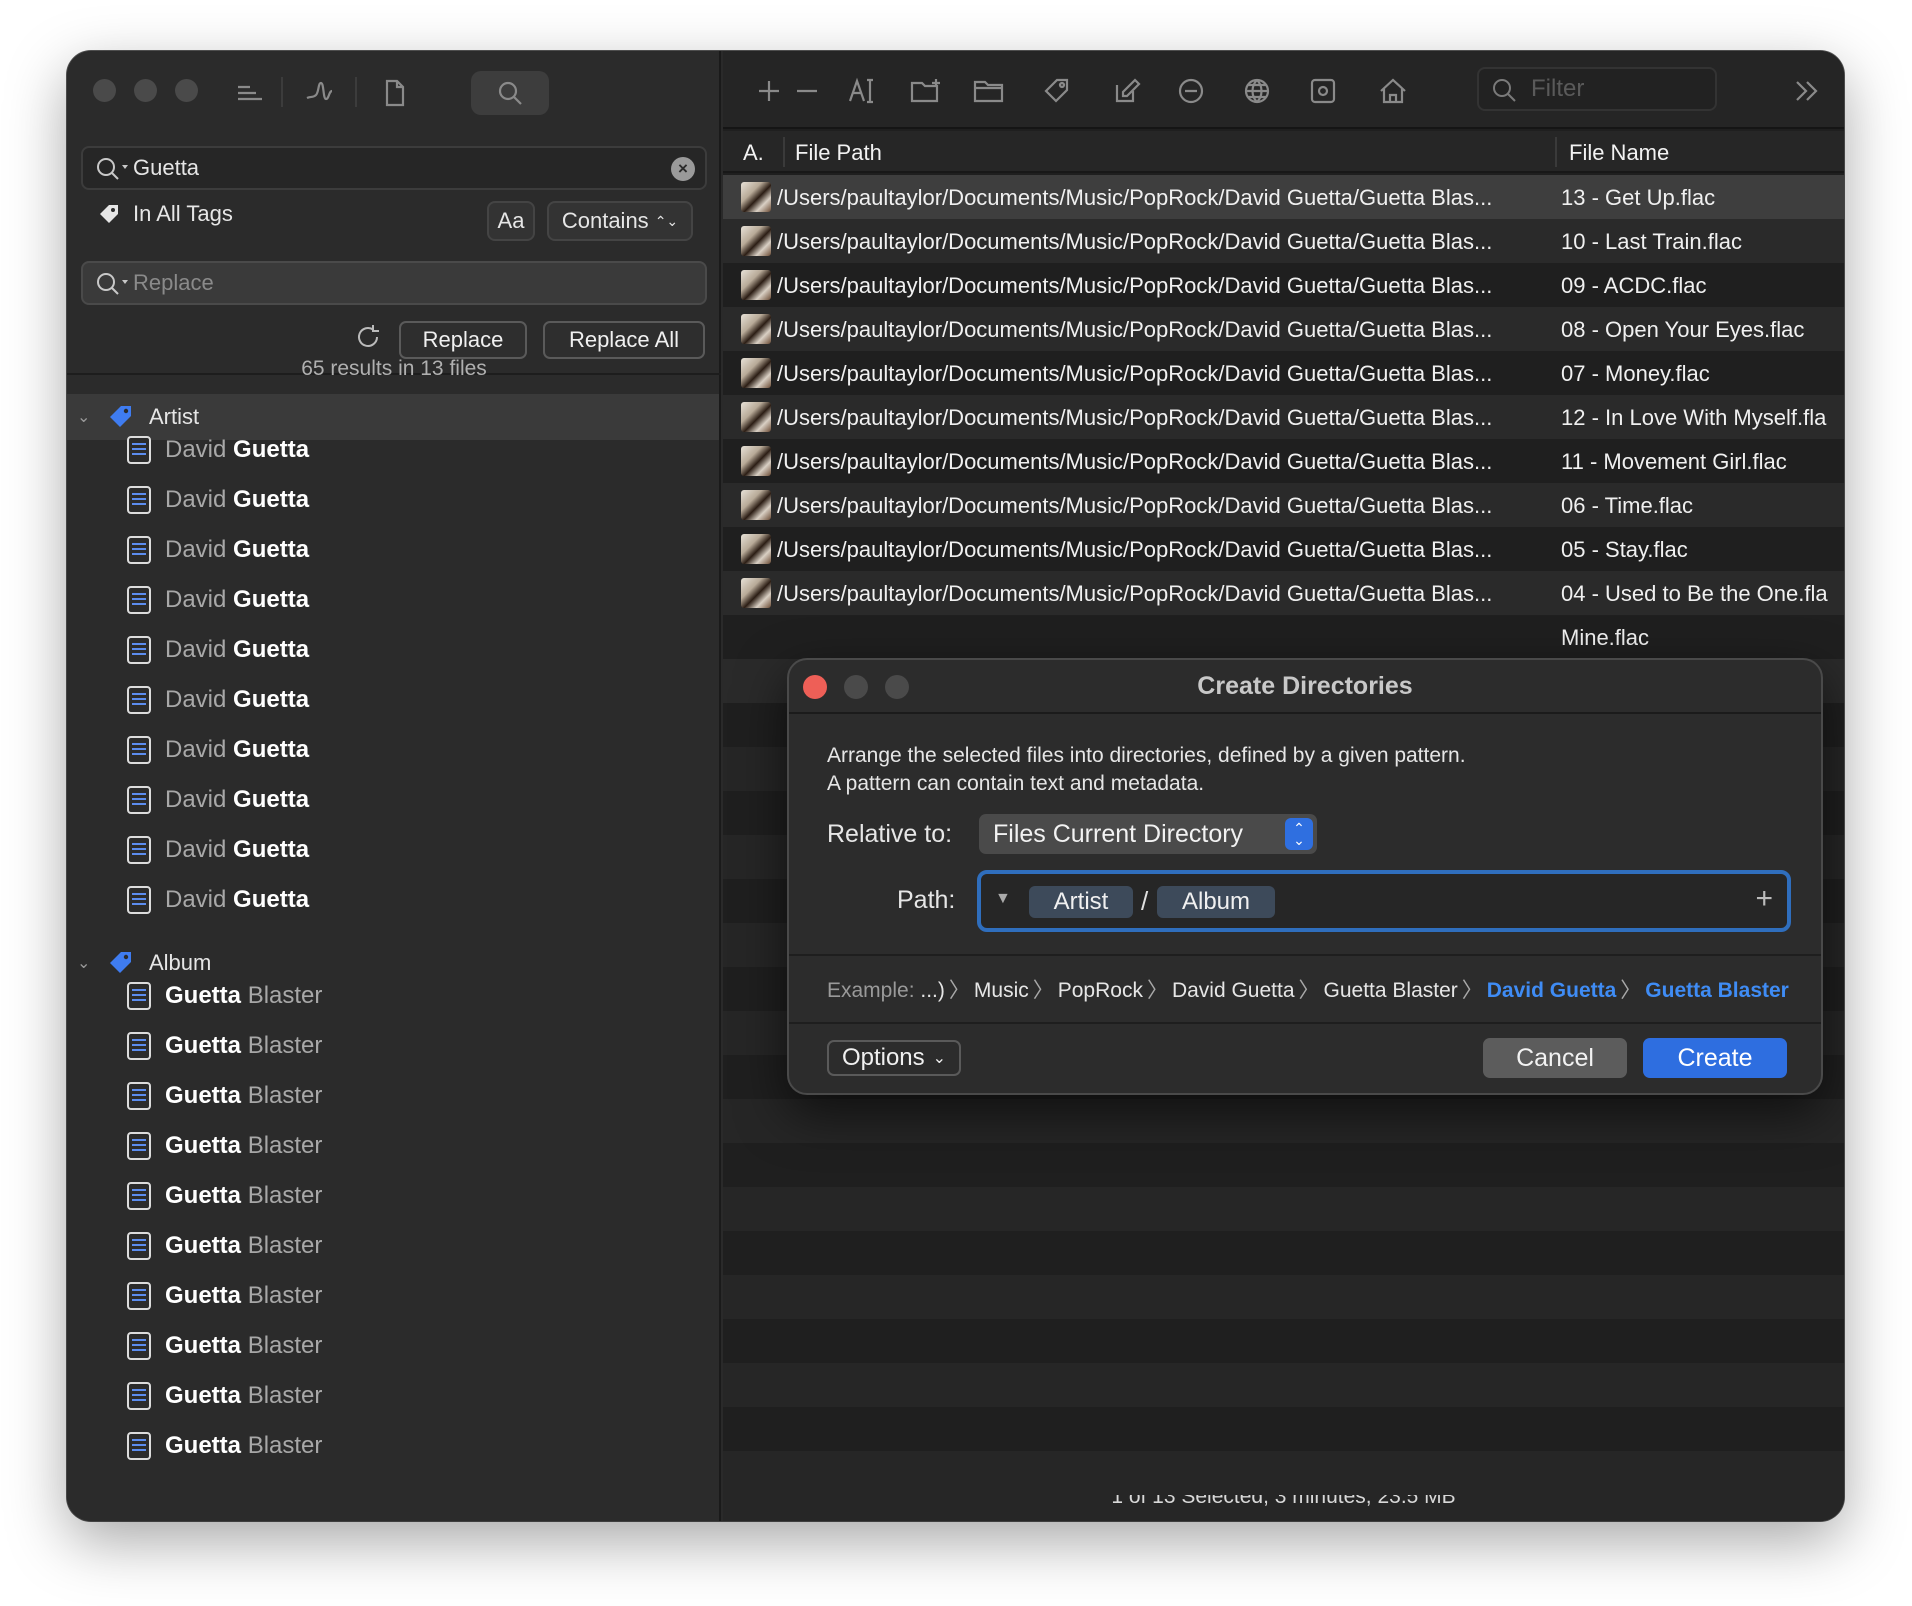 This screenshot has width=1912, height=1606. What do you see at coordinates (1605, 637) in the screenshot?
I see `file-name-cell: Mine.flac` at bounding box center [1605, 637].